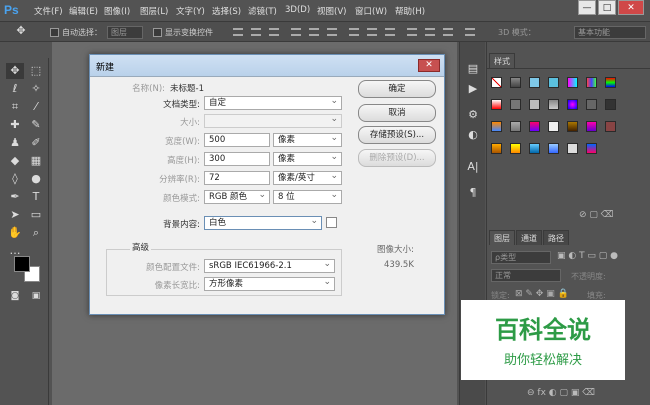  Describe the element at coordinates (307, 178) in the screenshot. I see `resolution-unit-dropdown: 像素/英寸` at that location.